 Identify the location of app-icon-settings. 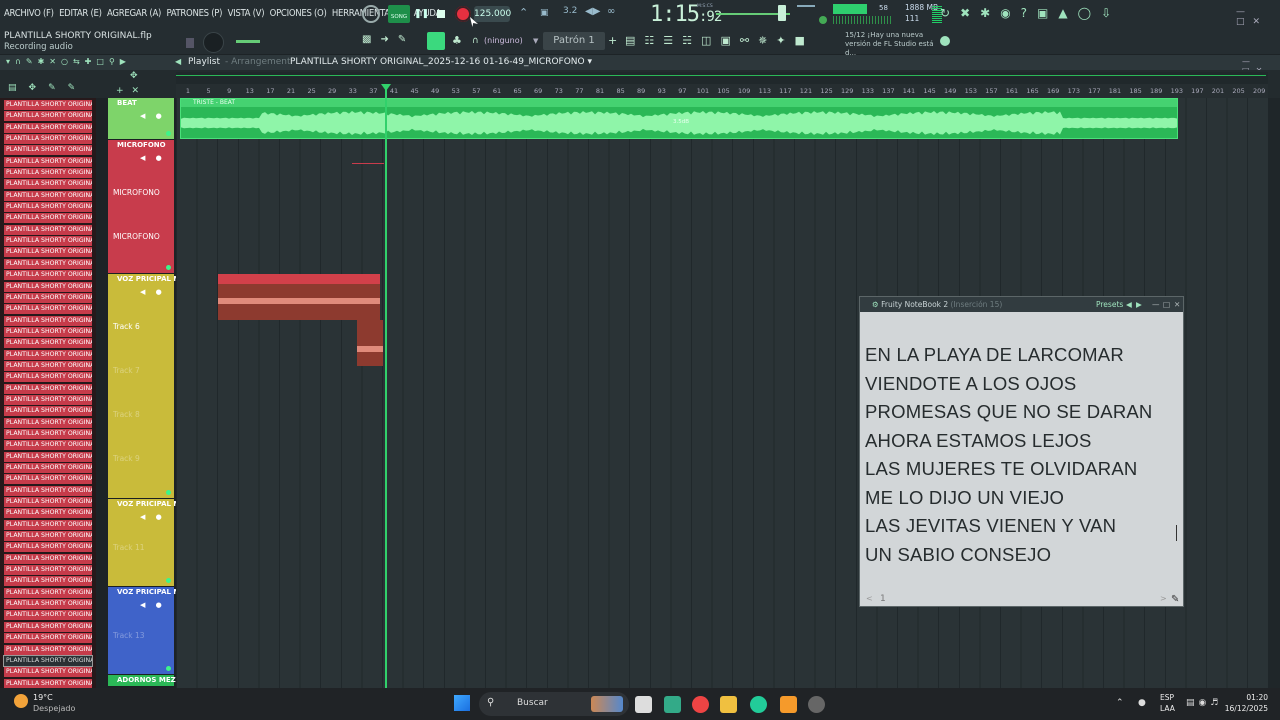
(816, 704).